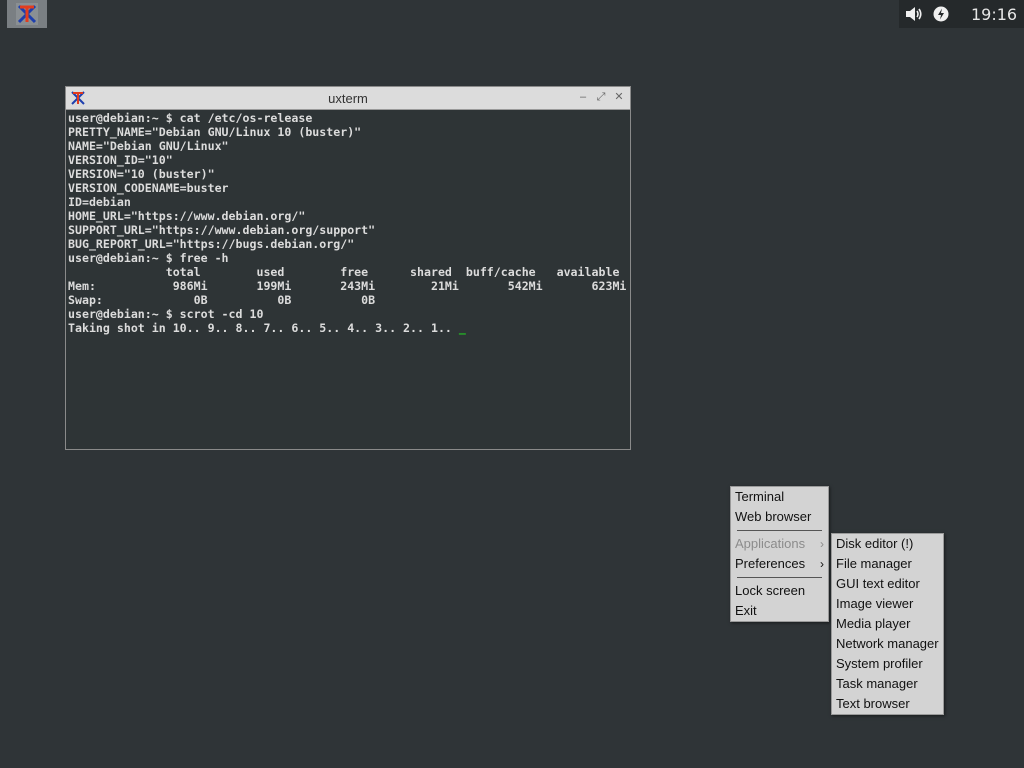 The height and width of the screenshot is (768, 1024). I want to click on menu-item-network-manager: Network manager, so click(887, 644).